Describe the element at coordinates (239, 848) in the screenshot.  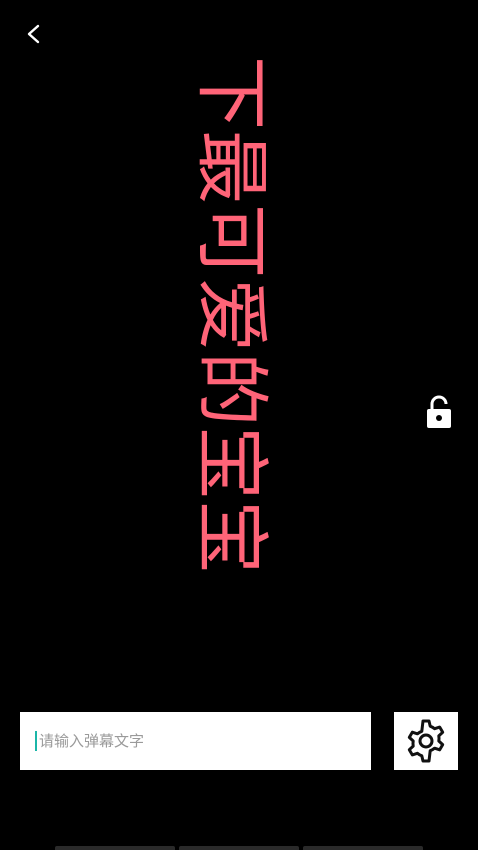
I see `bottom-bar` at that location.